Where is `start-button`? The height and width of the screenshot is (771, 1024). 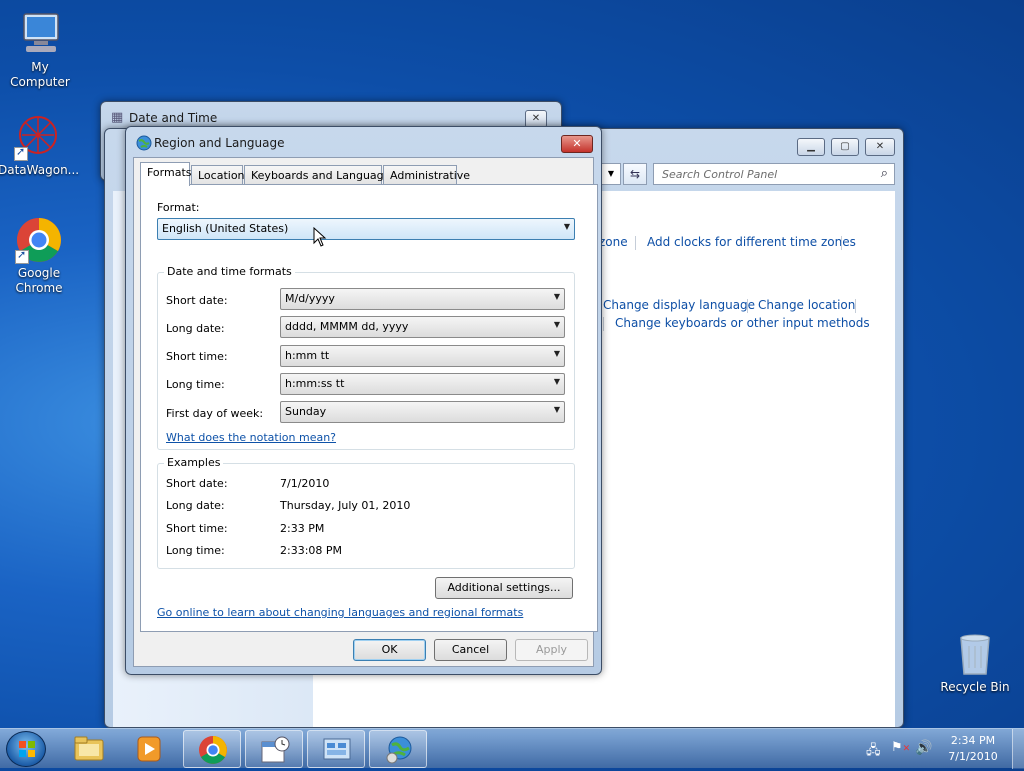
start-button is located at coordinates (26, 749).